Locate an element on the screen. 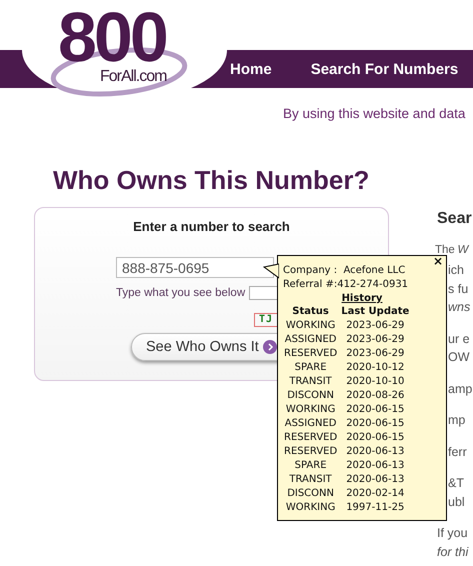 This screenshot has height=566, width=473. table-cell-text: 2020-02-14 is located at coordinates (375, 494).